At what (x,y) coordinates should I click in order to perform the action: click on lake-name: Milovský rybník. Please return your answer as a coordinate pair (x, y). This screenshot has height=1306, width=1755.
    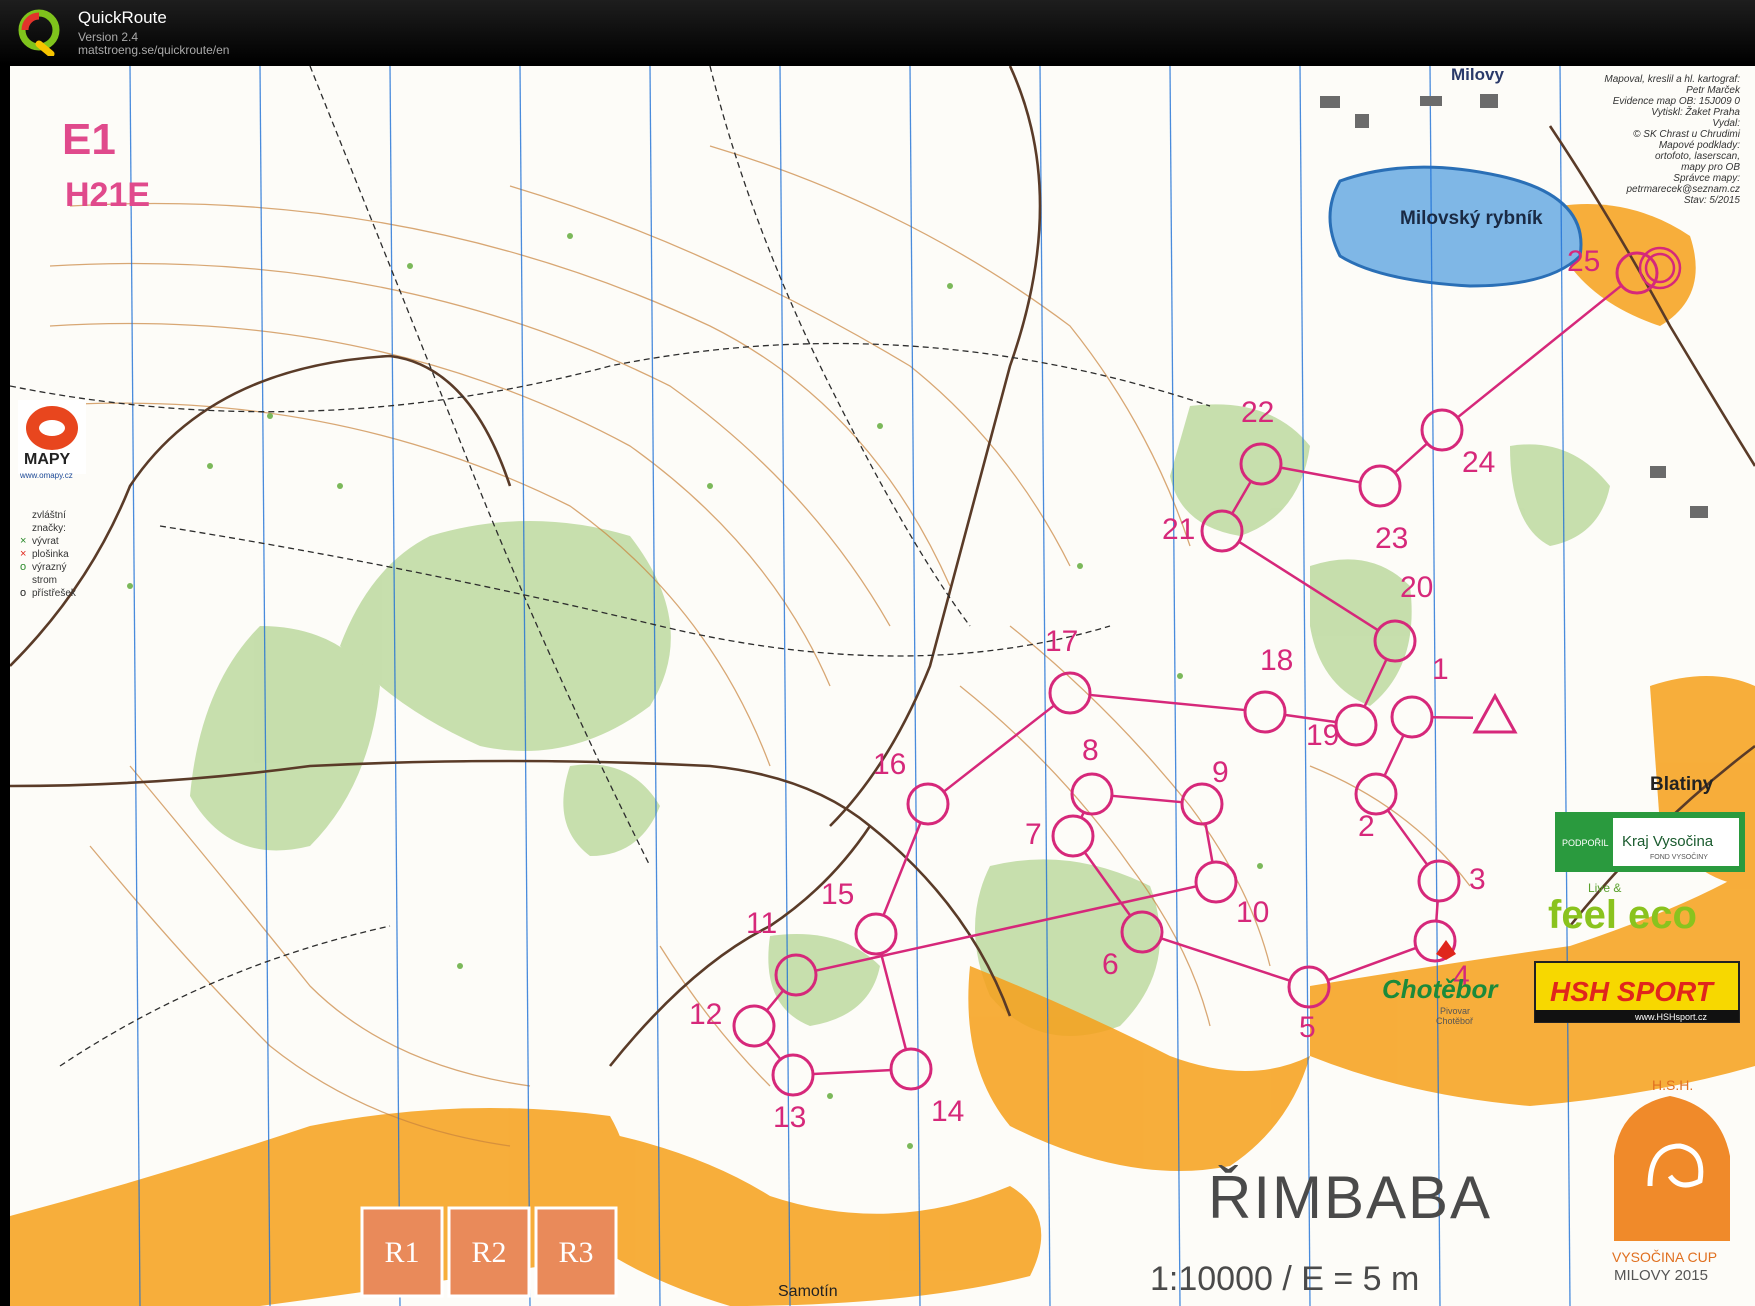
    Looking at the image, I should click on (1471, 218).